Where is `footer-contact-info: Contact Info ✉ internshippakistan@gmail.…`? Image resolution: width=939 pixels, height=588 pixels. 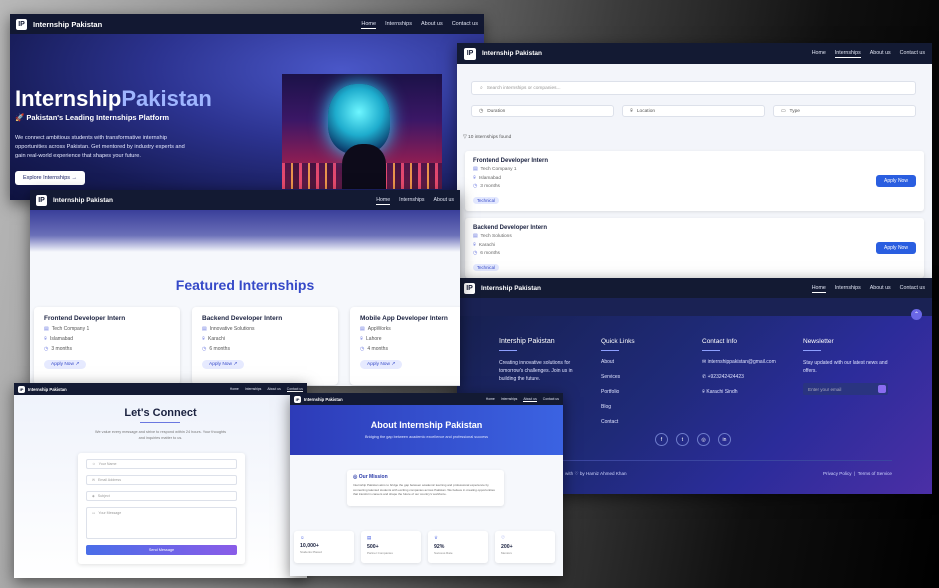
footer-contact-info: Contact Info ✉ internshippakistan@gmail.… is located at coordinates (739, 371).